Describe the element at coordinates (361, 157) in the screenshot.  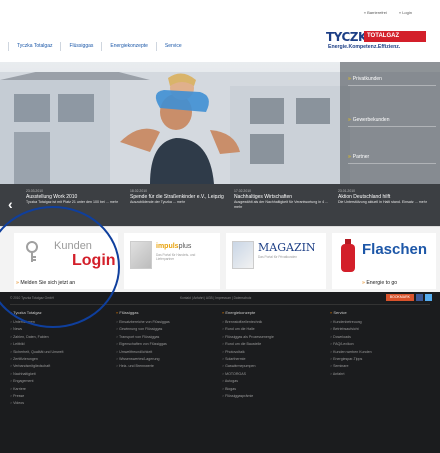
I see `partner-label: Partner` at that location.